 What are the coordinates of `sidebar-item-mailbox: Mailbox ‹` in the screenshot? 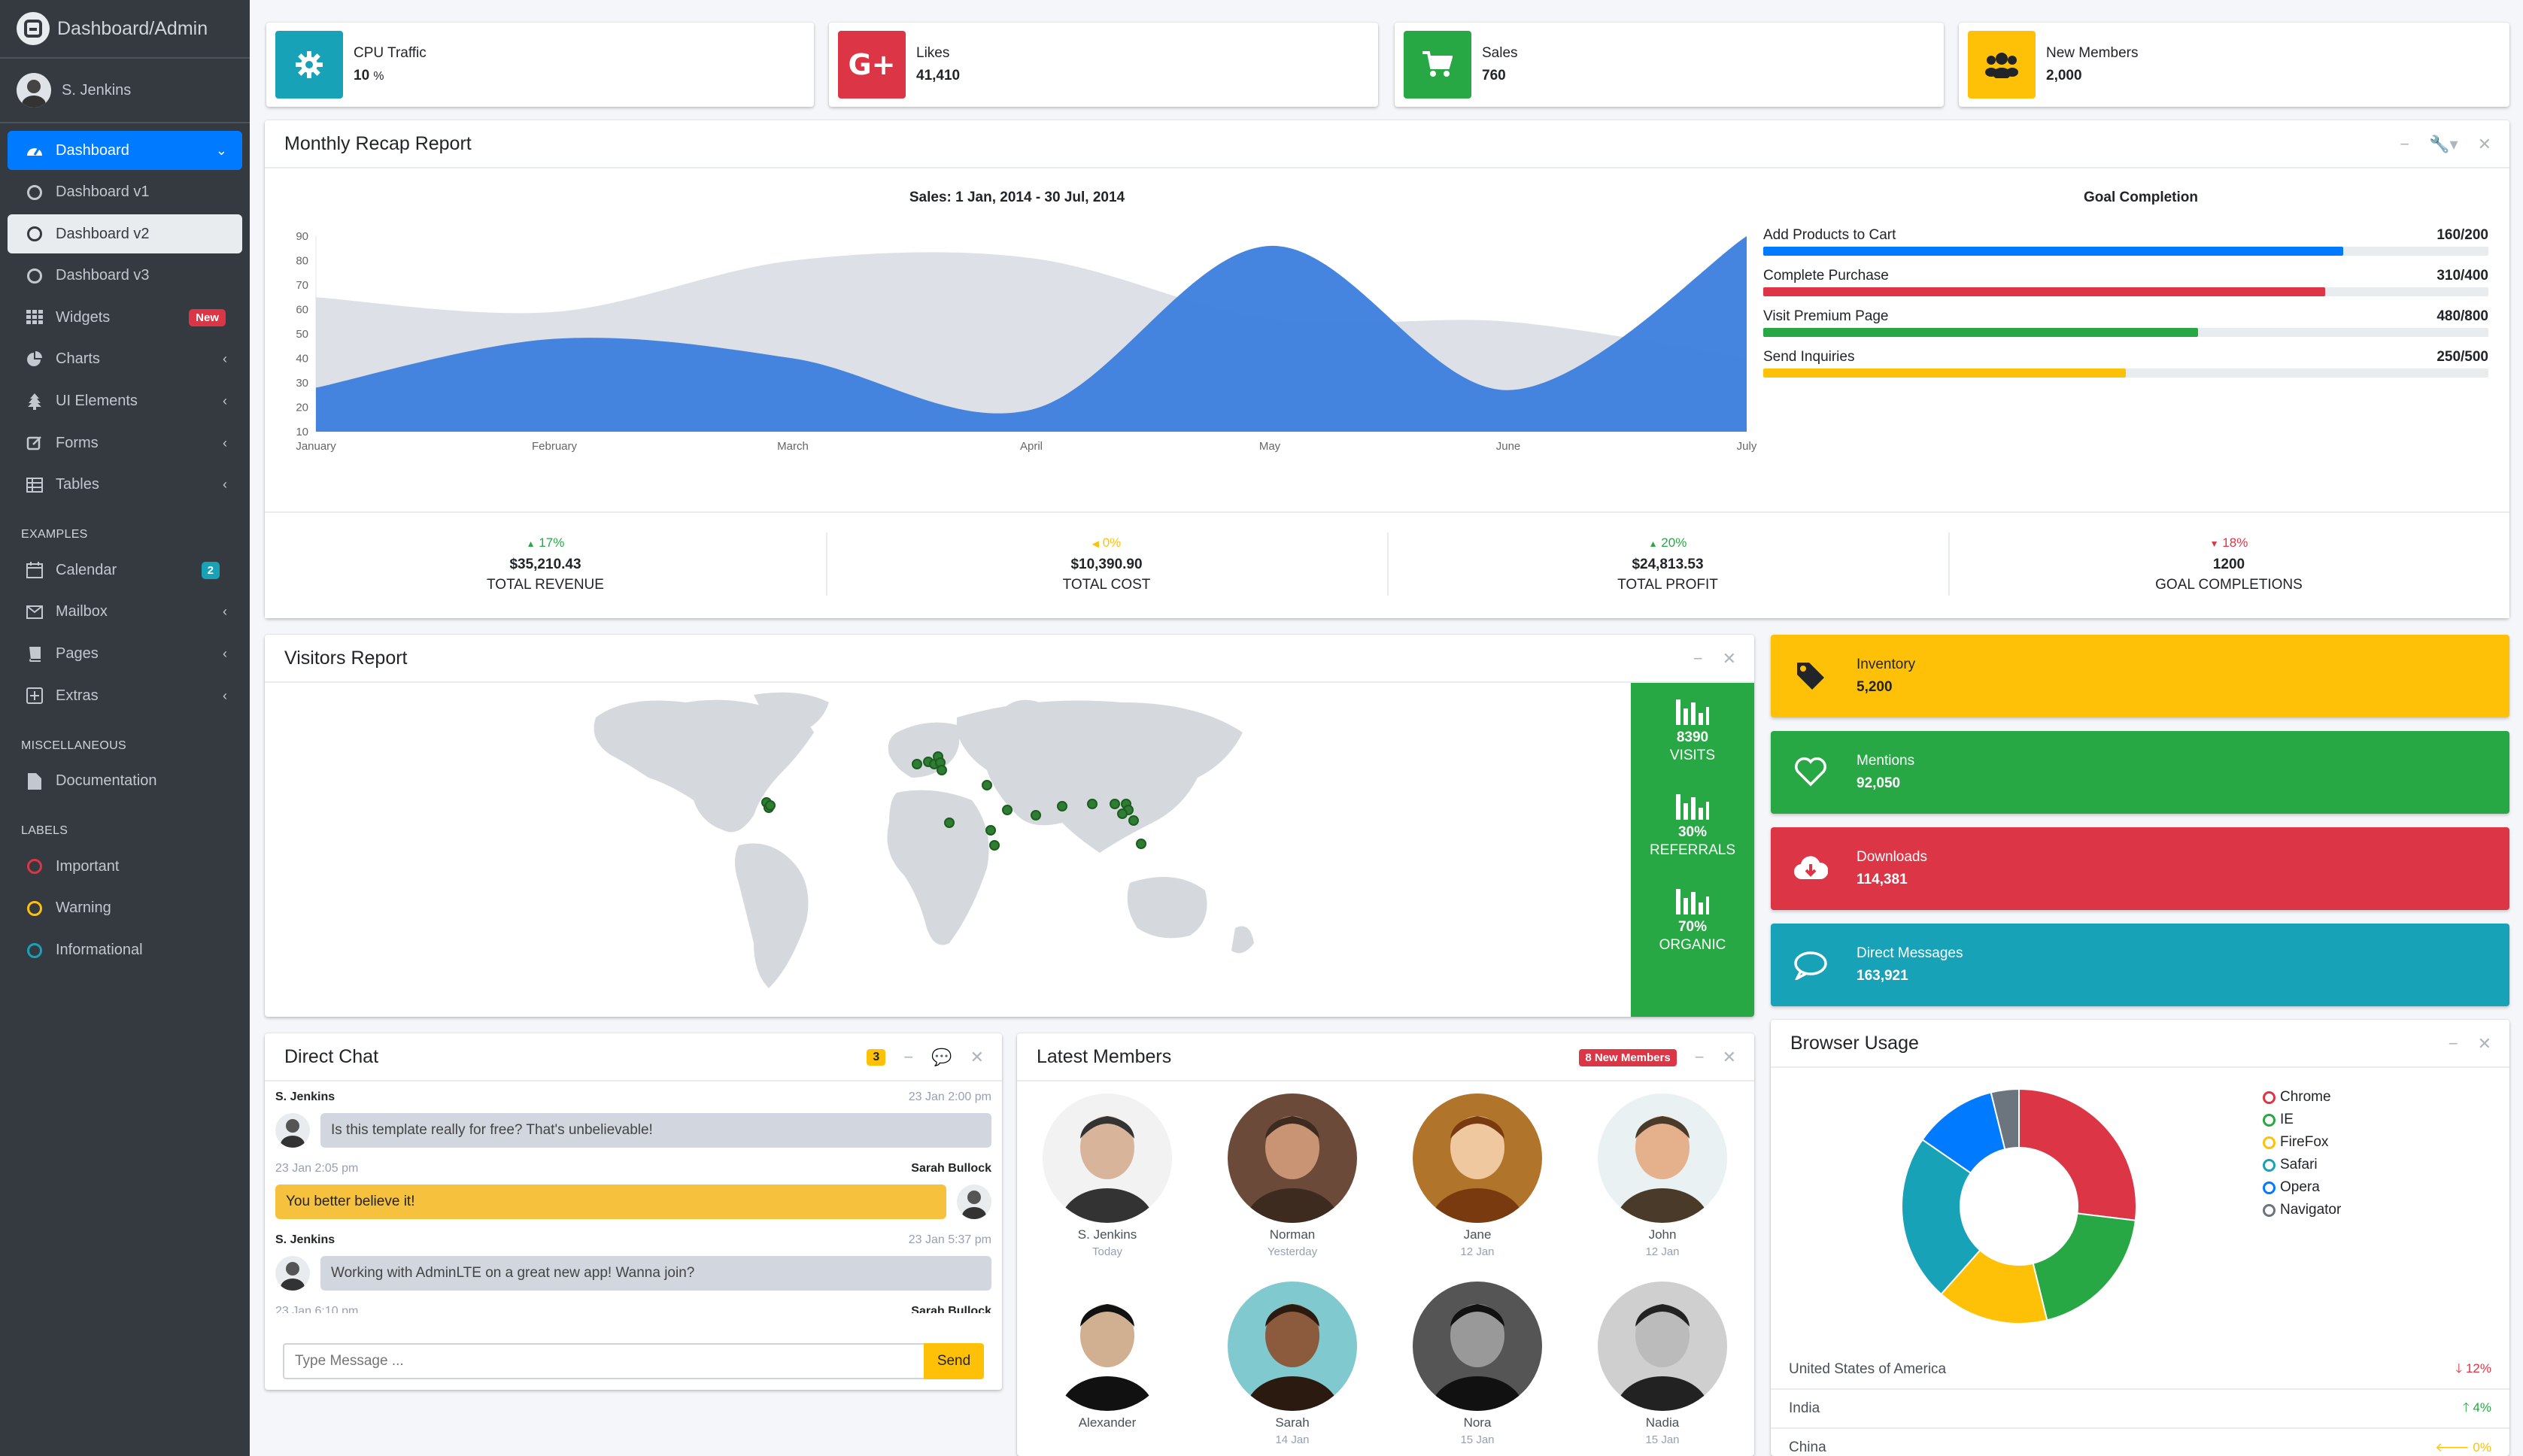 It's located at (125, 612).